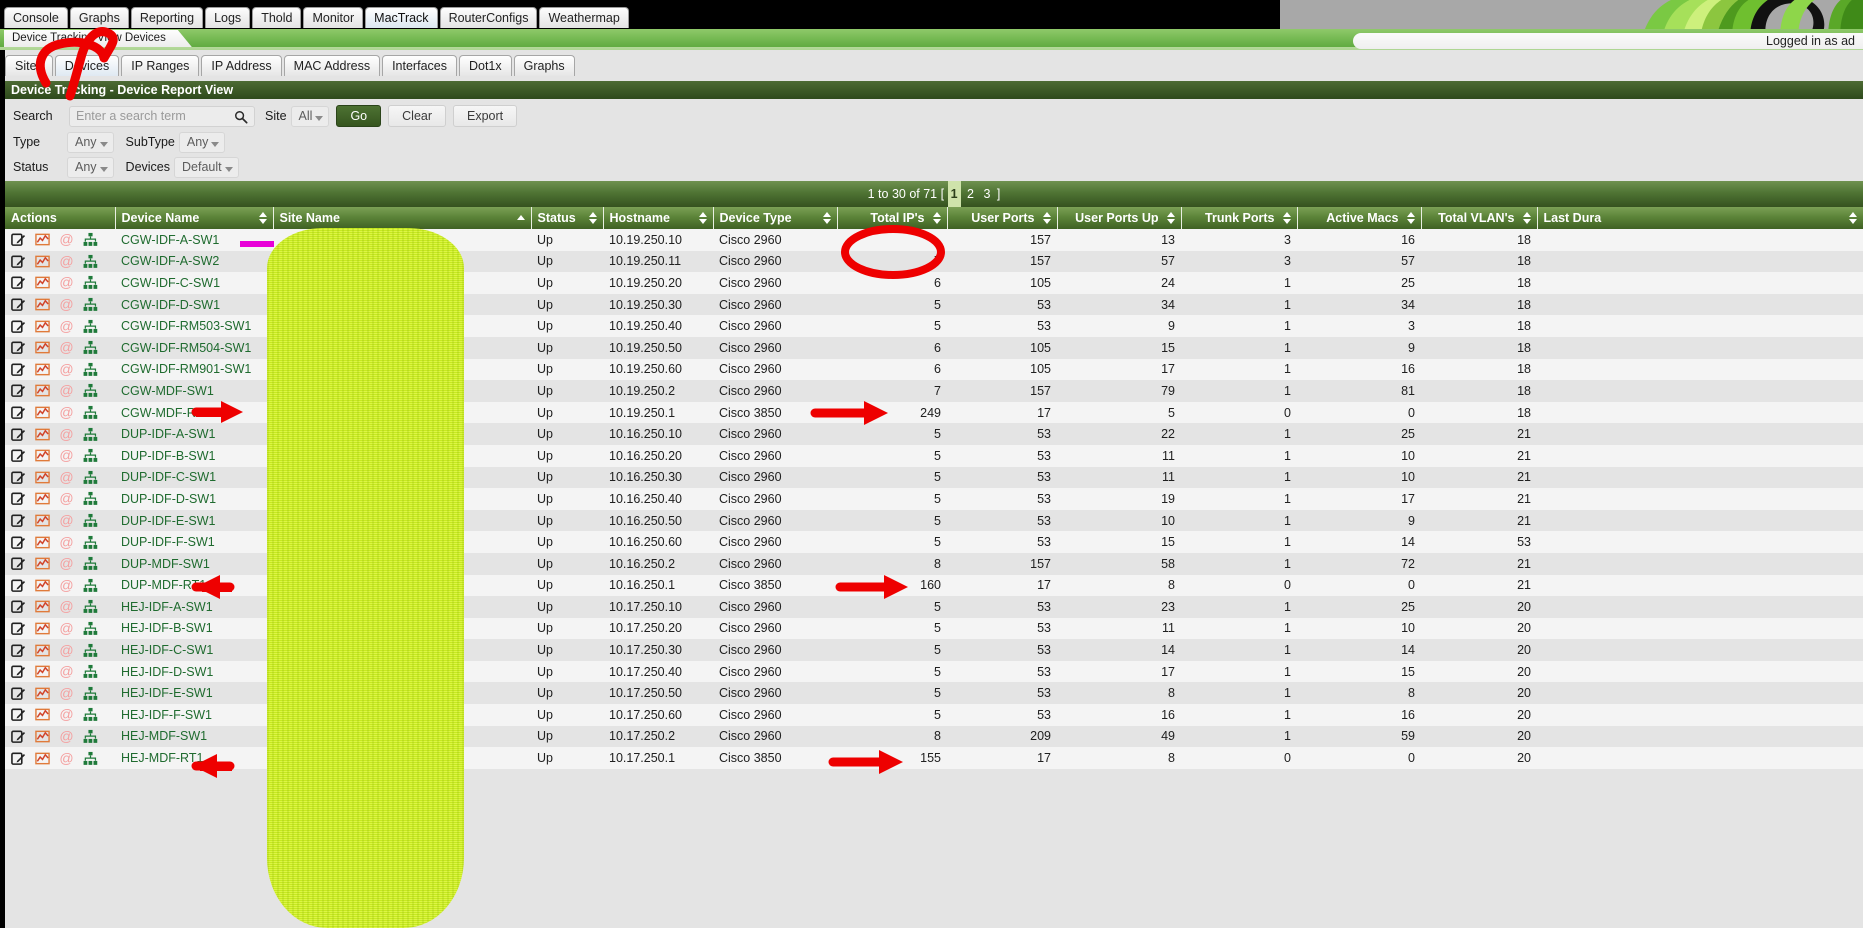  I want to click on menu-tab-mactrack: MacTrack, so click(401, 17).